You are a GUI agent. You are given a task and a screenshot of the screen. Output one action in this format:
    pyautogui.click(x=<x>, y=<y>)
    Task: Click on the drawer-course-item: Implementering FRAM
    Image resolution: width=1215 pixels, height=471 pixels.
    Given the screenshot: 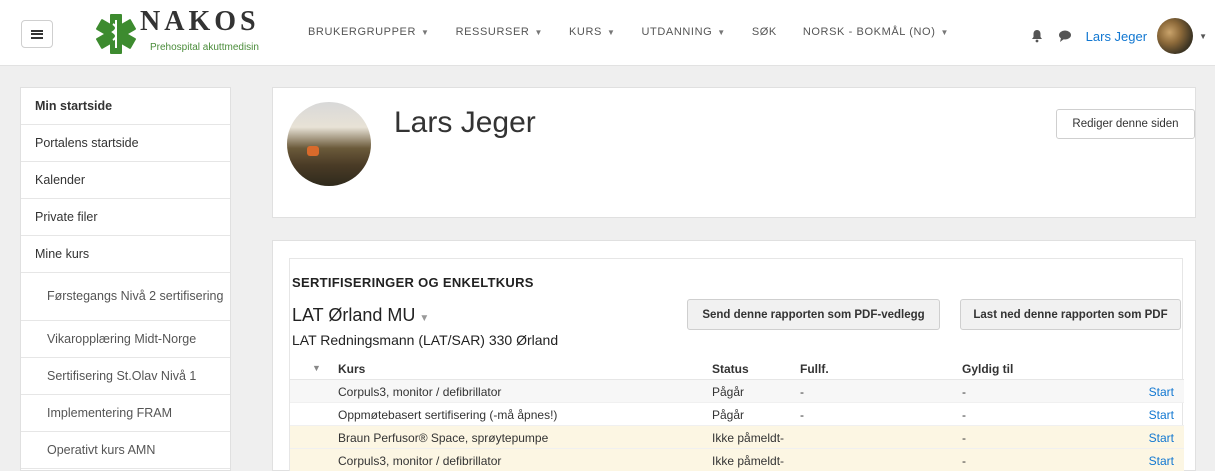 What is the action you would take?
    pyautogui.click(x=125, y=413)
    